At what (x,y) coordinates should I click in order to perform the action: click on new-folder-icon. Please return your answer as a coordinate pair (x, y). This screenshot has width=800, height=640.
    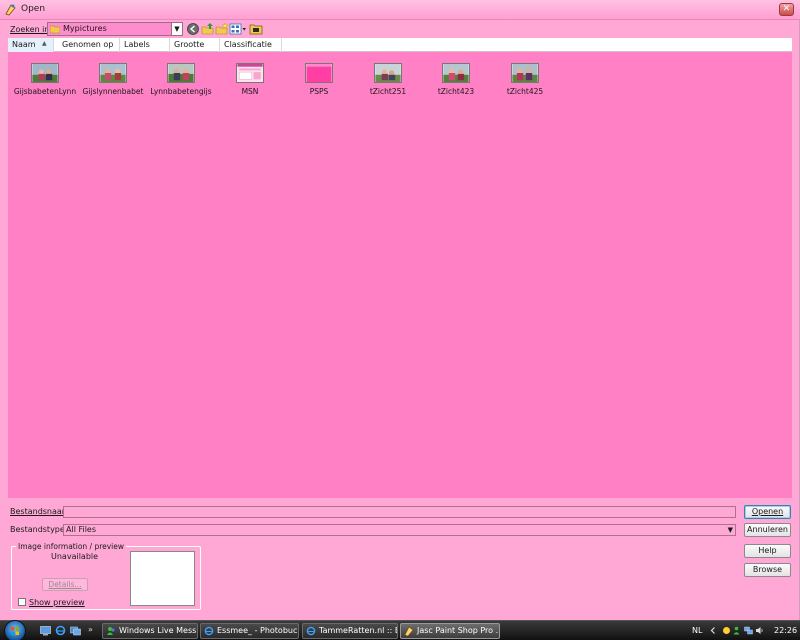
    Looking at the image, I should click on (222, 29).